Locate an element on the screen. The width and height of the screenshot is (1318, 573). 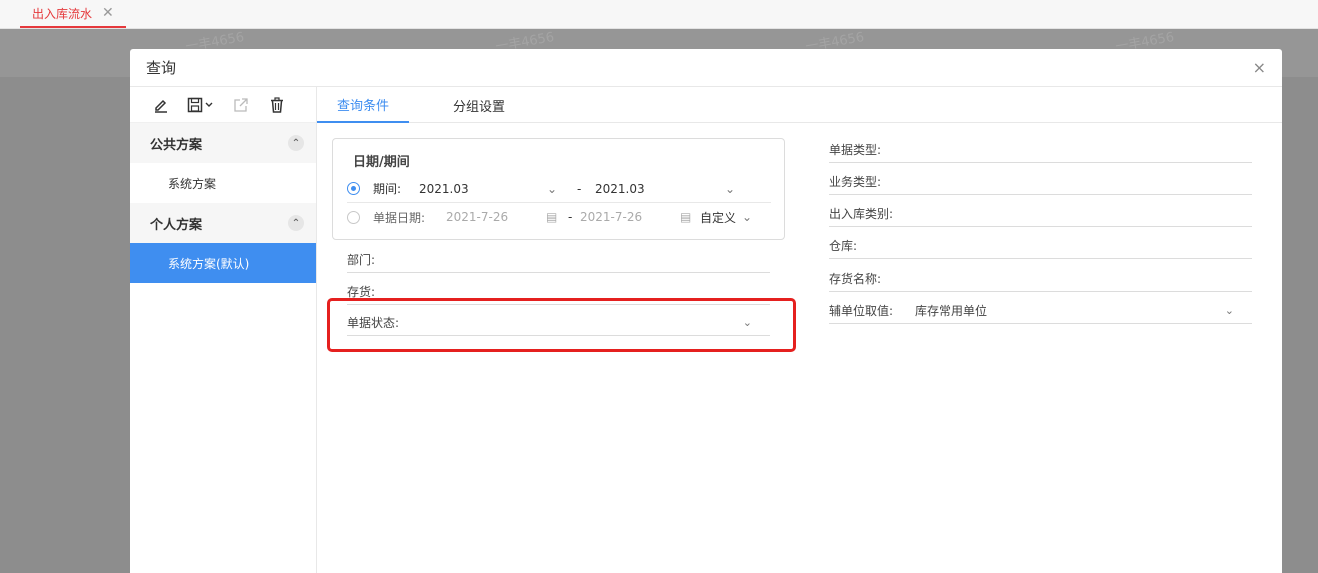
aux-unit-label: 辅单位取值: is located at coordinates (861, 311).